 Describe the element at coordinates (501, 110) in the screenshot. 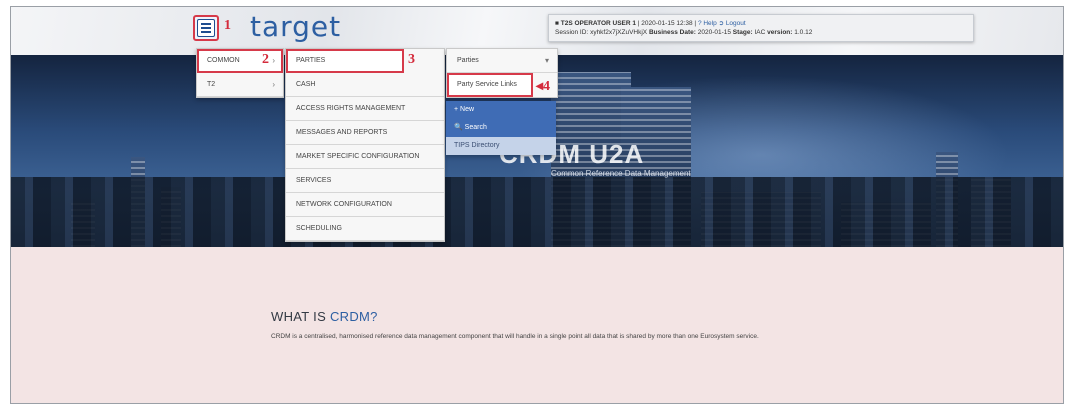

I see `menu-item-new: + New` at that location.